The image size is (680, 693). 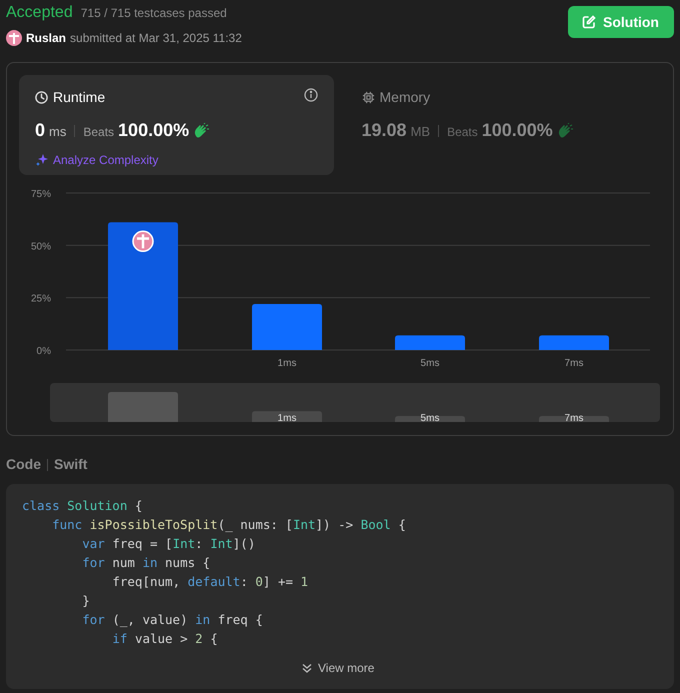 I want to click on status-text: Accepted, so click(x=39, y=13).